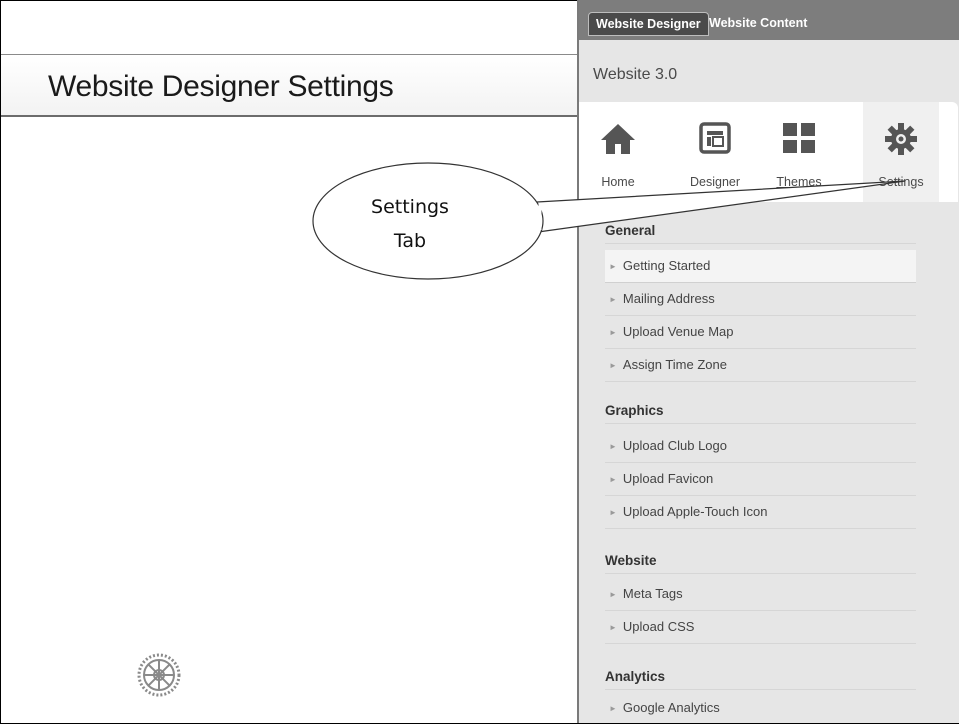  I want to click on toolbar-designer-label: Designer, so click(715, 182).